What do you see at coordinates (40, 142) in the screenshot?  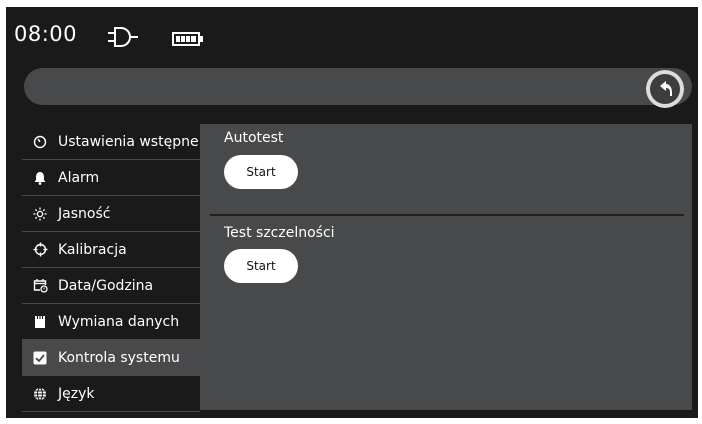 I see `timer-icon` at bounding box center [40, 142].